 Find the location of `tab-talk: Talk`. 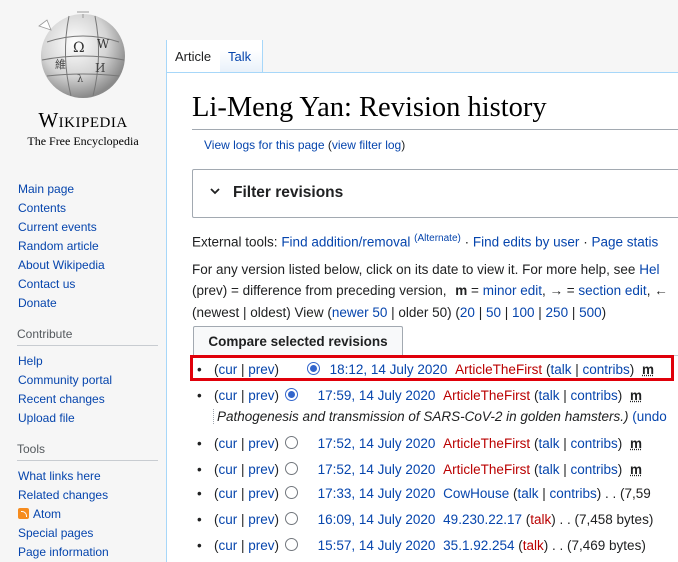

tab-talk: Talk is located at coordinates (241, 56).